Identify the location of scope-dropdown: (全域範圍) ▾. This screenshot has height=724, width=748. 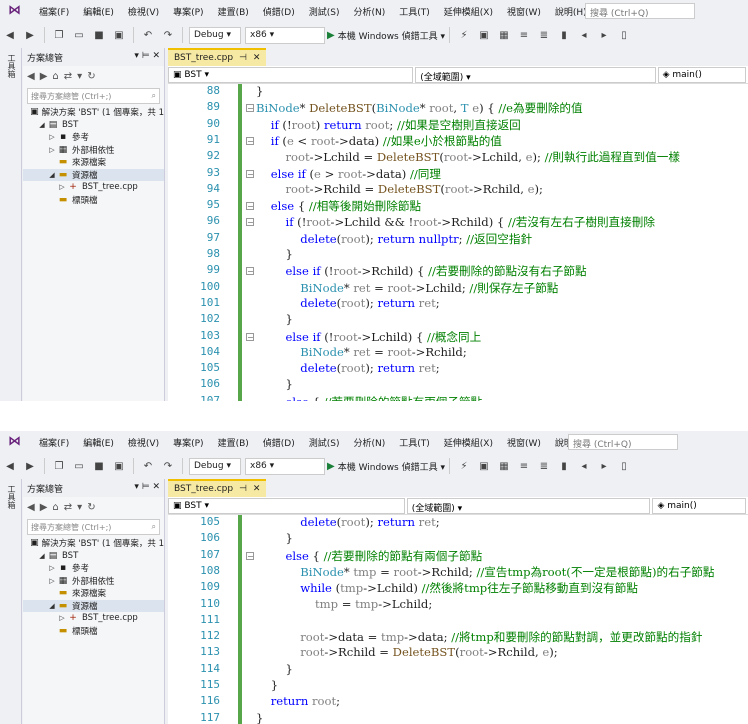
(535, 74).